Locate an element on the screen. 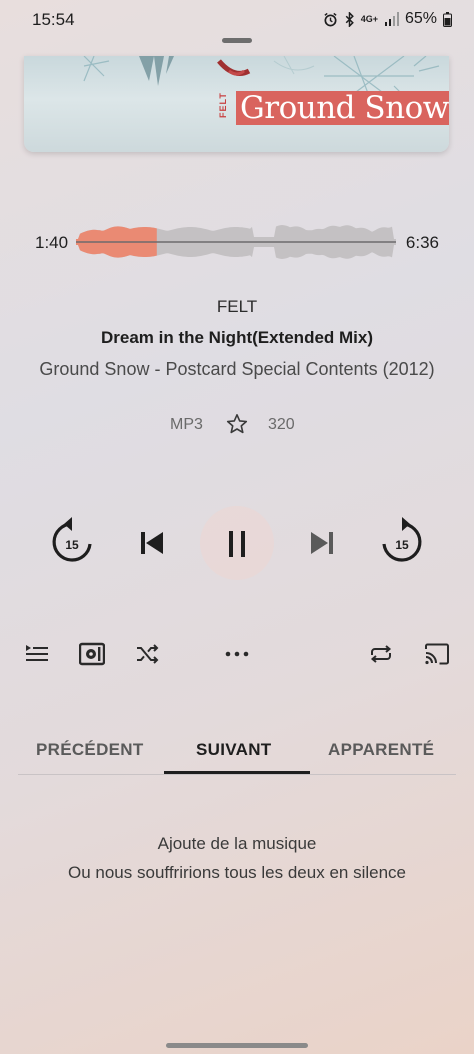 The width and height of the screenshot is (474, 1054). status-time: 15:54 is located at coordinates (53, 19).